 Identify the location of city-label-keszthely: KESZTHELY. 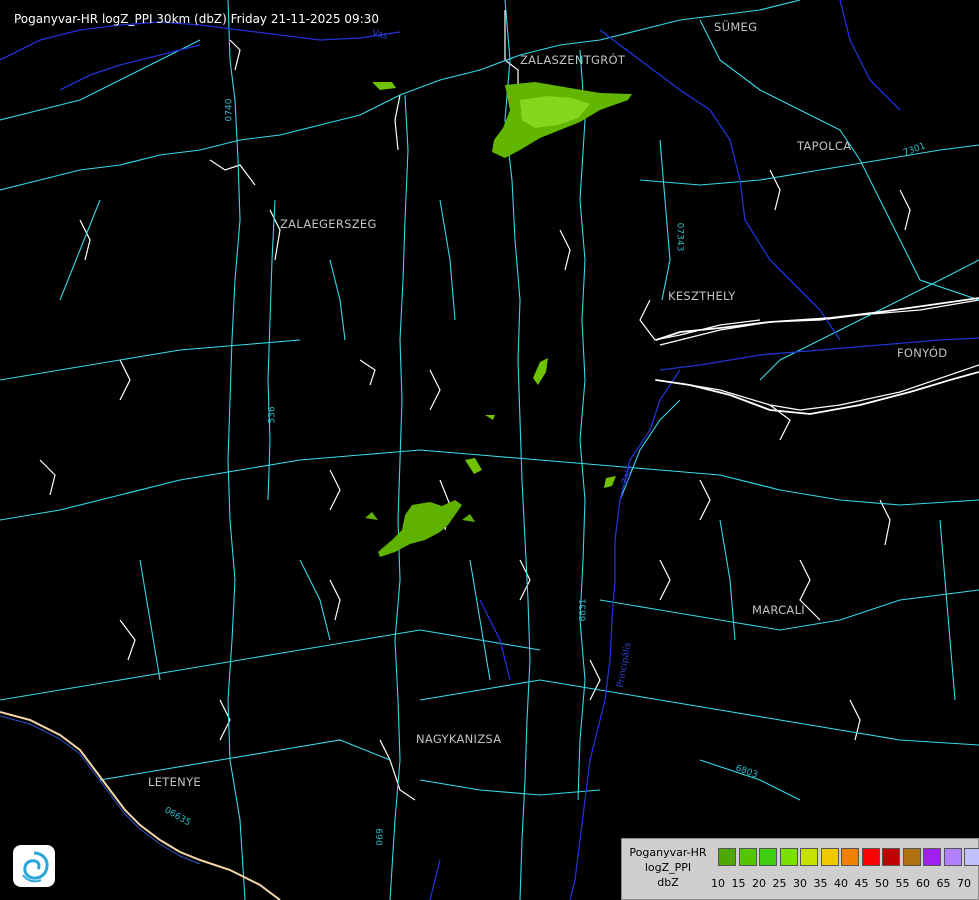
(702, 296).